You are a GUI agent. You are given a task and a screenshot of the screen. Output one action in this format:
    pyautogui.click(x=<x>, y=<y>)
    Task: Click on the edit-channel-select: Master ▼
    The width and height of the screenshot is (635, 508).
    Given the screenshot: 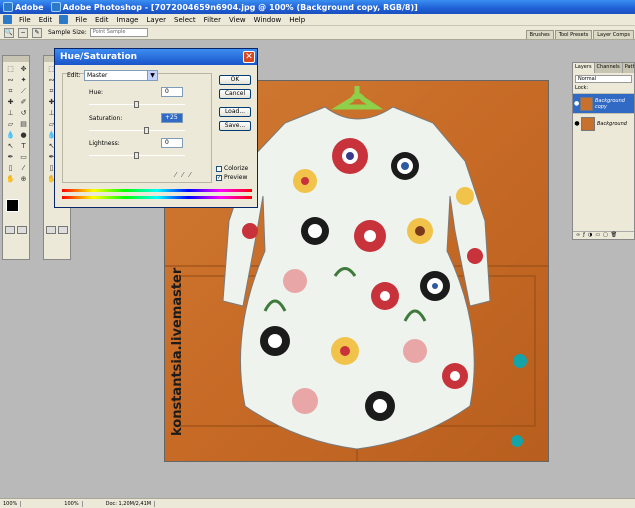 What is the action you would take?
    pyautogui.click(x=121, y=75)
    